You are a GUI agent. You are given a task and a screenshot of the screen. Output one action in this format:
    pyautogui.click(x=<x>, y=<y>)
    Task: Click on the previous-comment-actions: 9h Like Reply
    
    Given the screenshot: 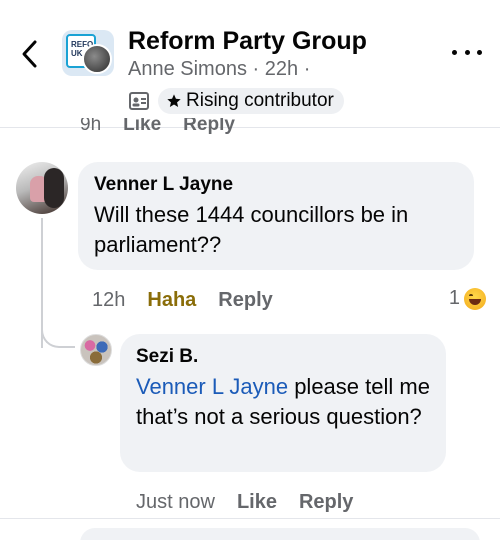 What is the action you would take?
    pyautogui.click(x=157, y=130)
    